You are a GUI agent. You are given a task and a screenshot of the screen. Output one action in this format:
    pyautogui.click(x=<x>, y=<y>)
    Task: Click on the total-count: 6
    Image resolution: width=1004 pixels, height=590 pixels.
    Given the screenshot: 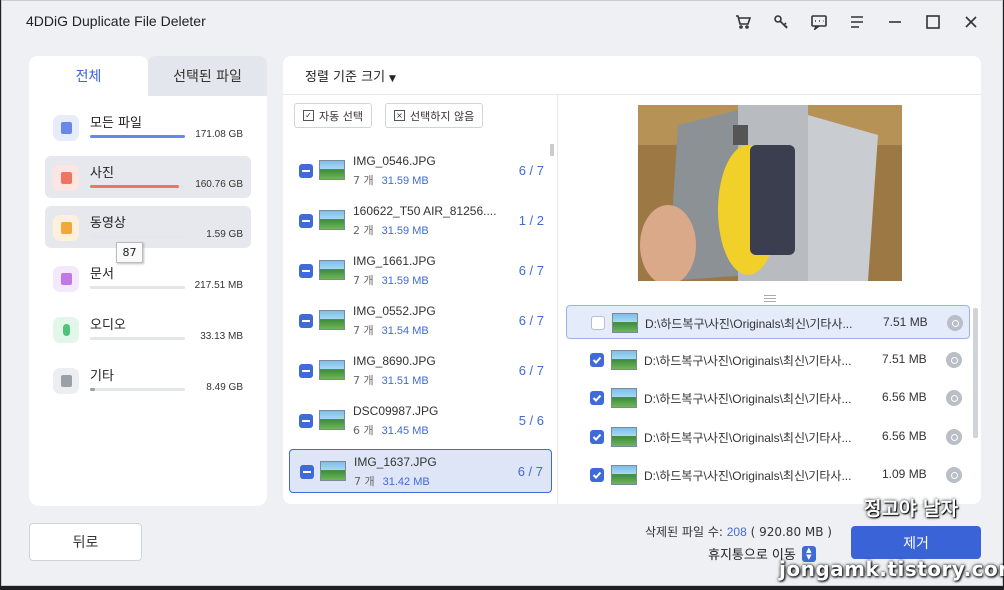 What is the action you would take?
    pyautogui.click(x=540, y=420)
    